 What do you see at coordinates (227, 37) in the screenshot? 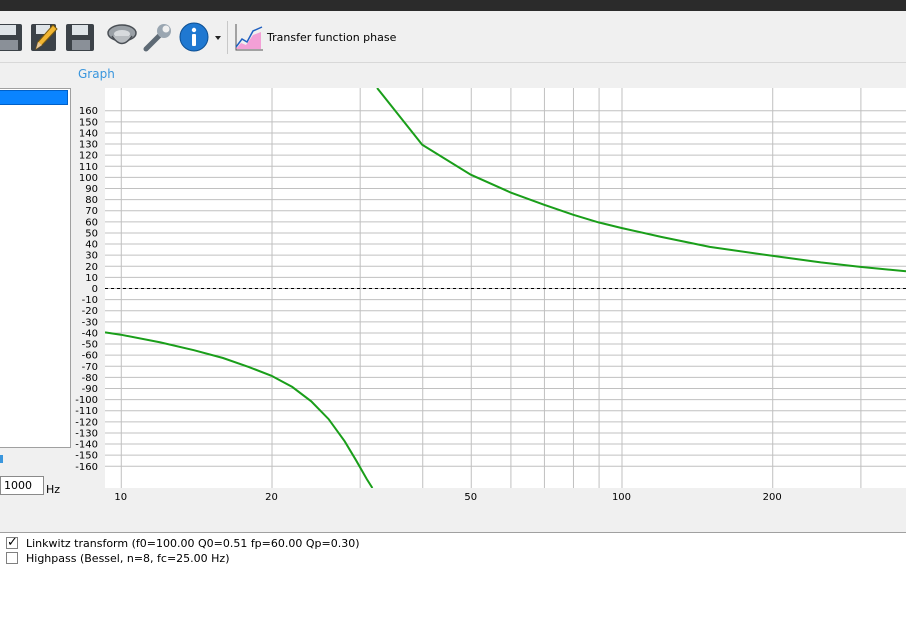
I see `toolbar-separator` at bounding box center [227, 37].